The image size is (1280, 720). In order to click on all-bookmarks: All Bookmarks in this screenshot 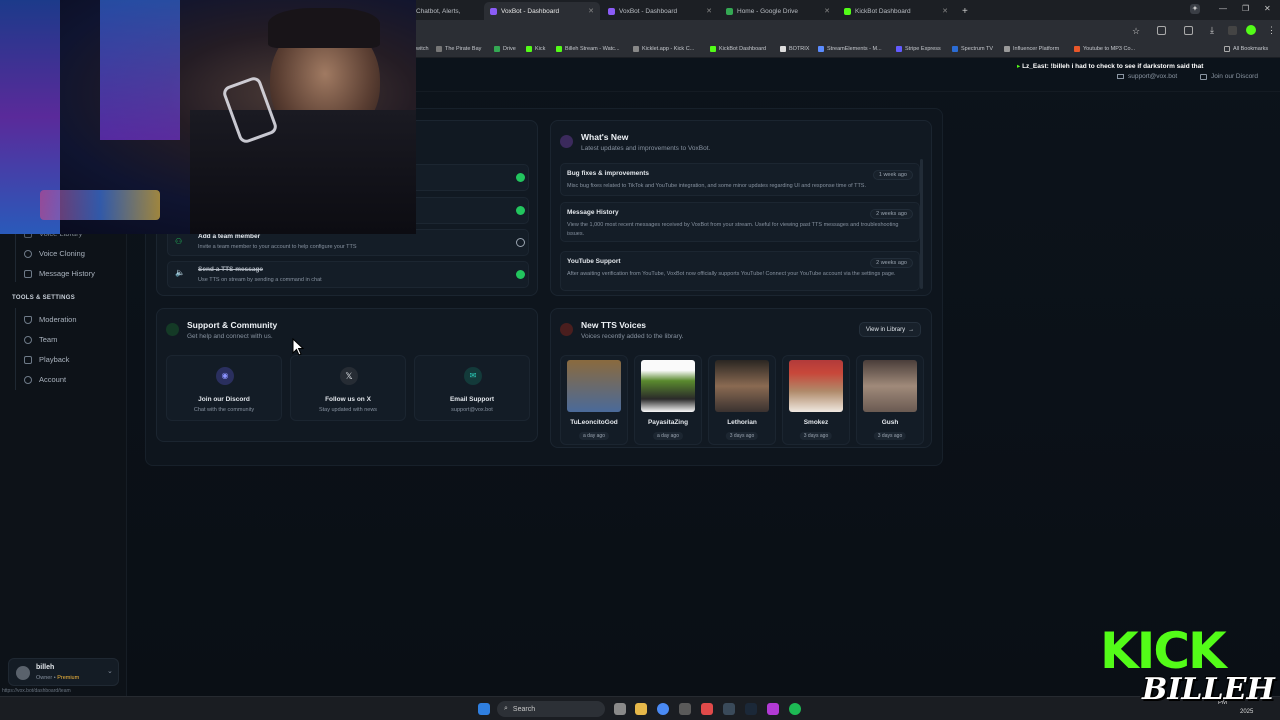, I will do `click(1246, 49)`.